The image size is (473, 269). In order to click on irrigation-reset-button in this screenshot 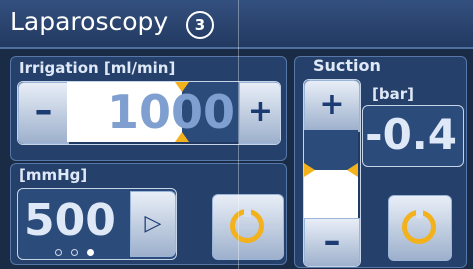, I will do `click(248, 227)`.